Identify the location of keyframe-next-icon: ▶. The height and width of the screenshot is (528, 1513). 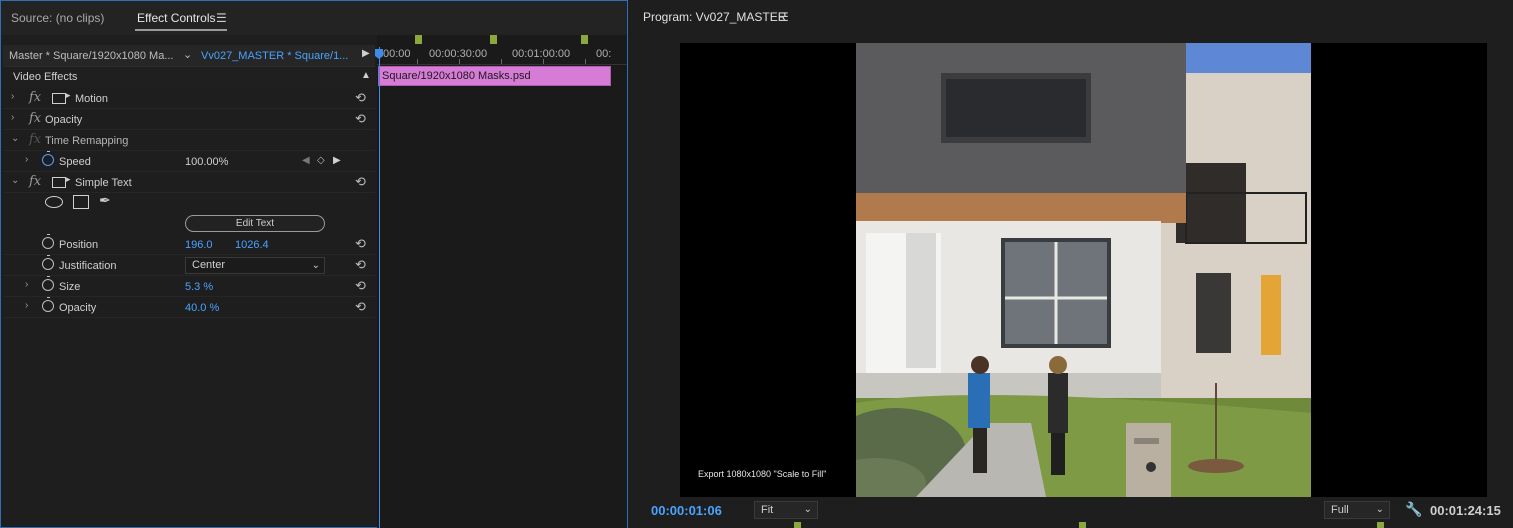
(337, 160).